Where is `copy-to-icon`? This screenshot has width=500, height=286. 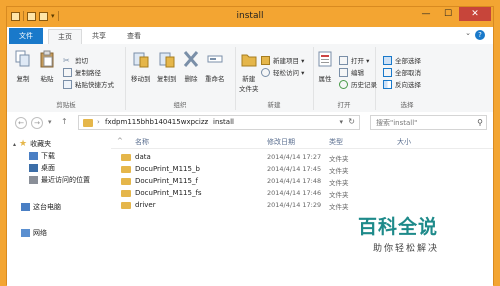
copy-to-icon is located at coordinates (167, 60).